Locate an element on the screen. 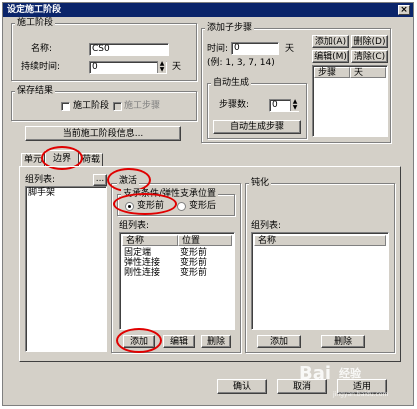  watermark-brand: Bai is located at coordinates (315, 373).